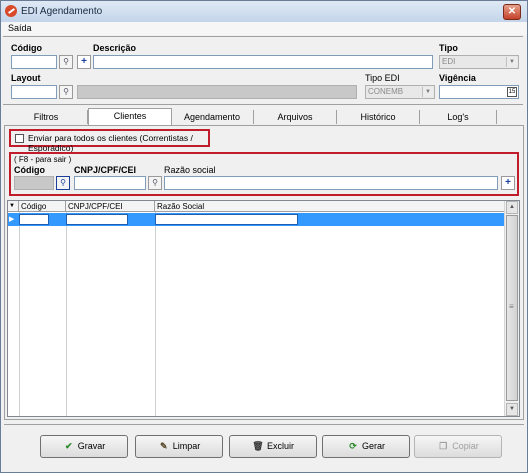 The width and height of the screenshot is (528, 473). Describe the element at coordinates (46, 117) in the screenshot. I see `tab-filtros: Filtros` at that location.